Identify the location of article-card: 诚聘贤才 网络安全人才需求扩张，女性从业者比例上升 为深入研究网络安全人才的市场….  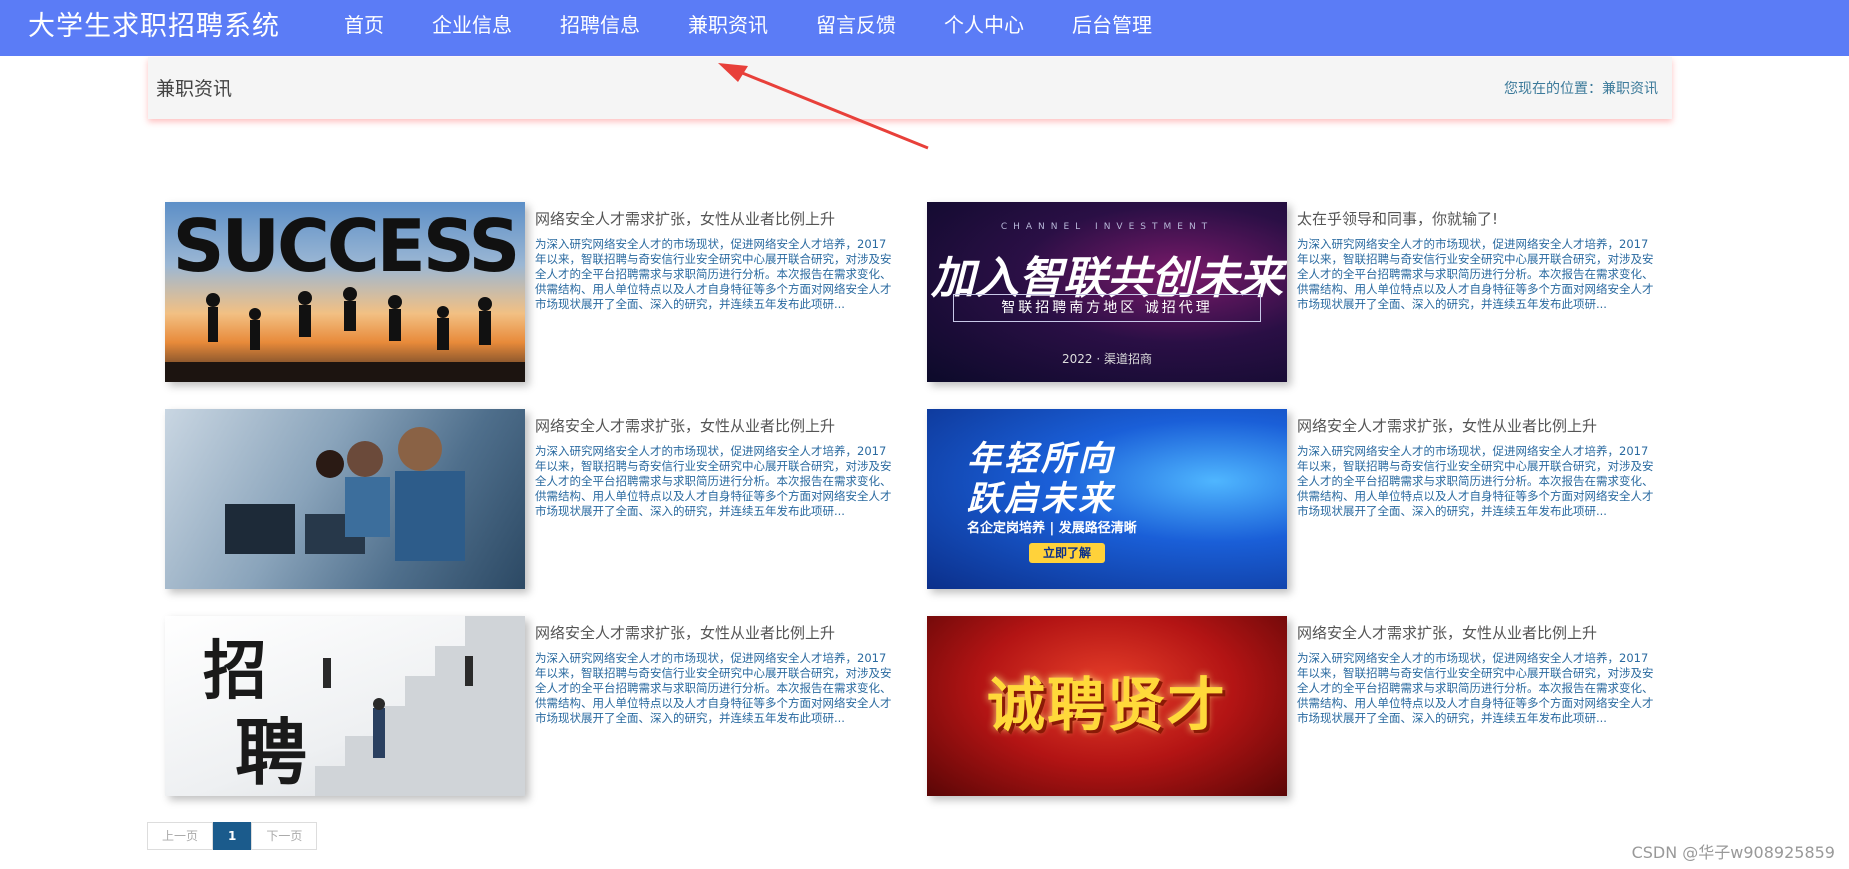
(1307, 706).